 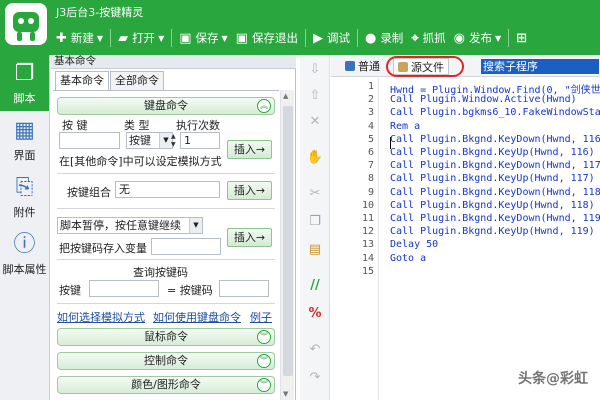 I want to click on execute-count-input: 1, so click(x=200, y=140).